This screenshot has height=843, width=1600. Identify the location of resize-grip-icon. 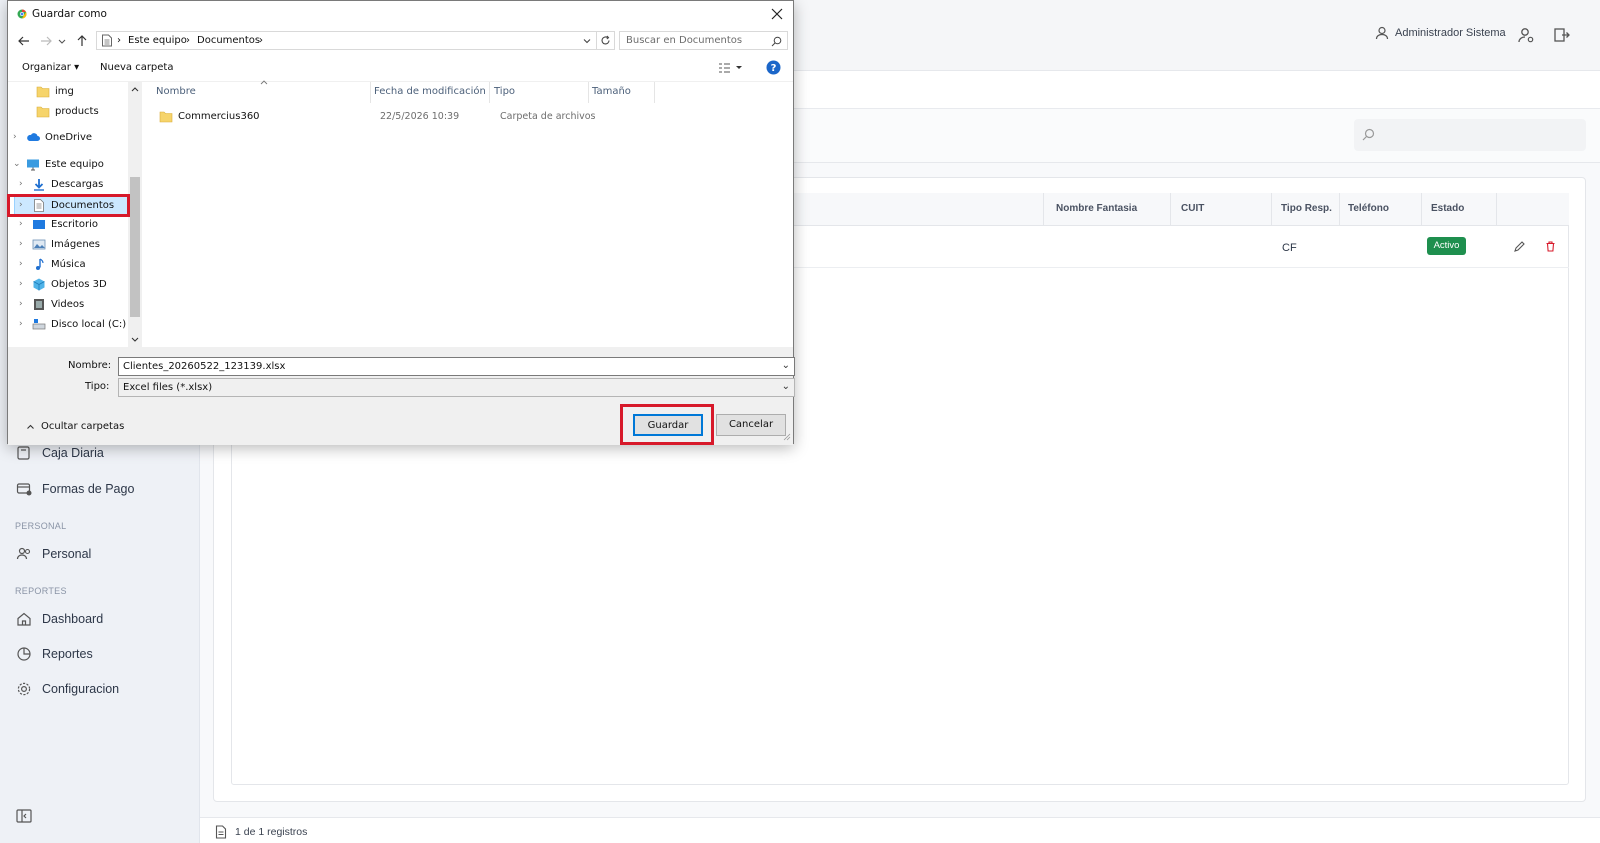
(787, 437).